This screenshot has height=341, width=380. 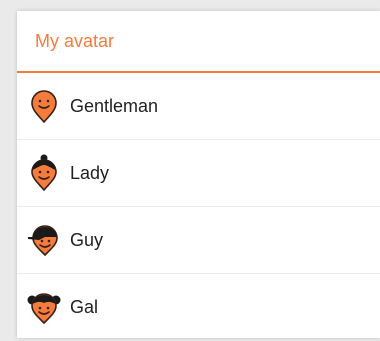 I want to click on avatar-option-label: Gal, so click(x=84, y=307).